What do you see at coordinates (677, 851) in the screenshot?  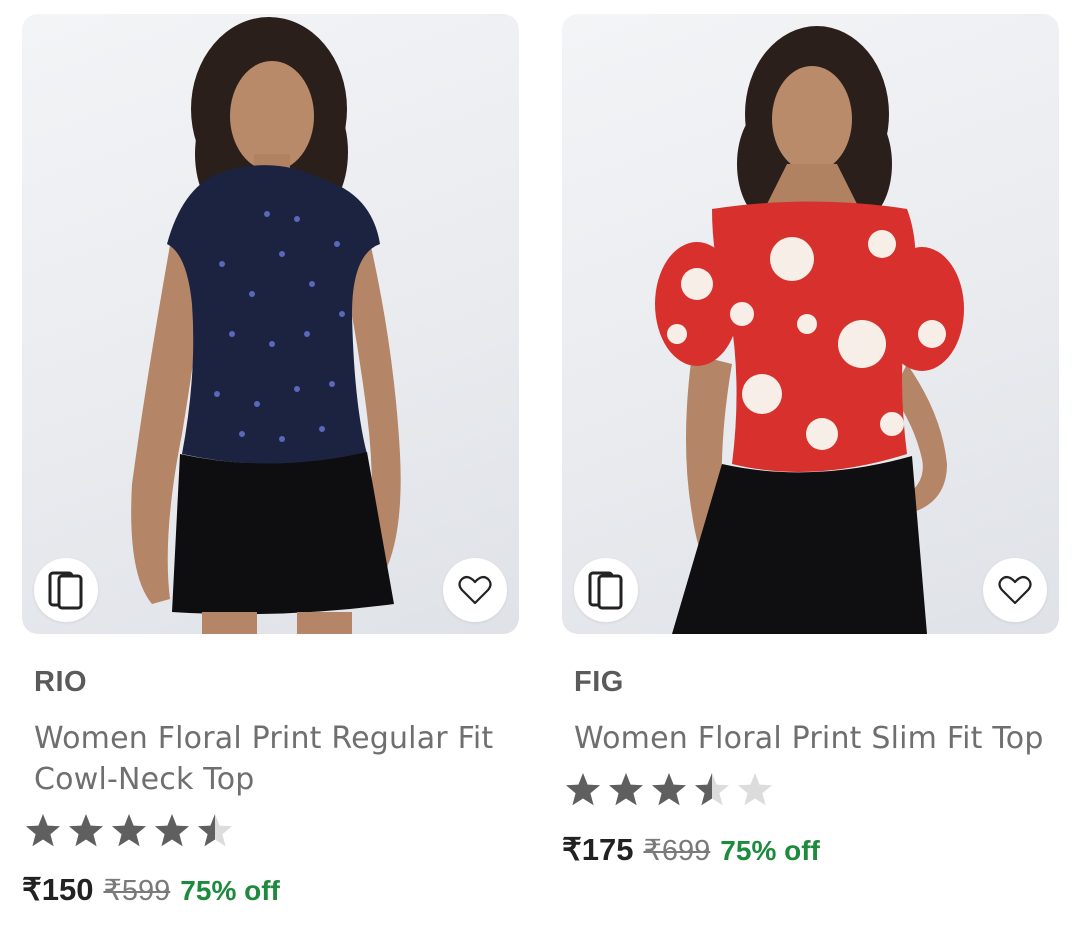 I see `original-price: ₹699` at bounding box center [677, 851].